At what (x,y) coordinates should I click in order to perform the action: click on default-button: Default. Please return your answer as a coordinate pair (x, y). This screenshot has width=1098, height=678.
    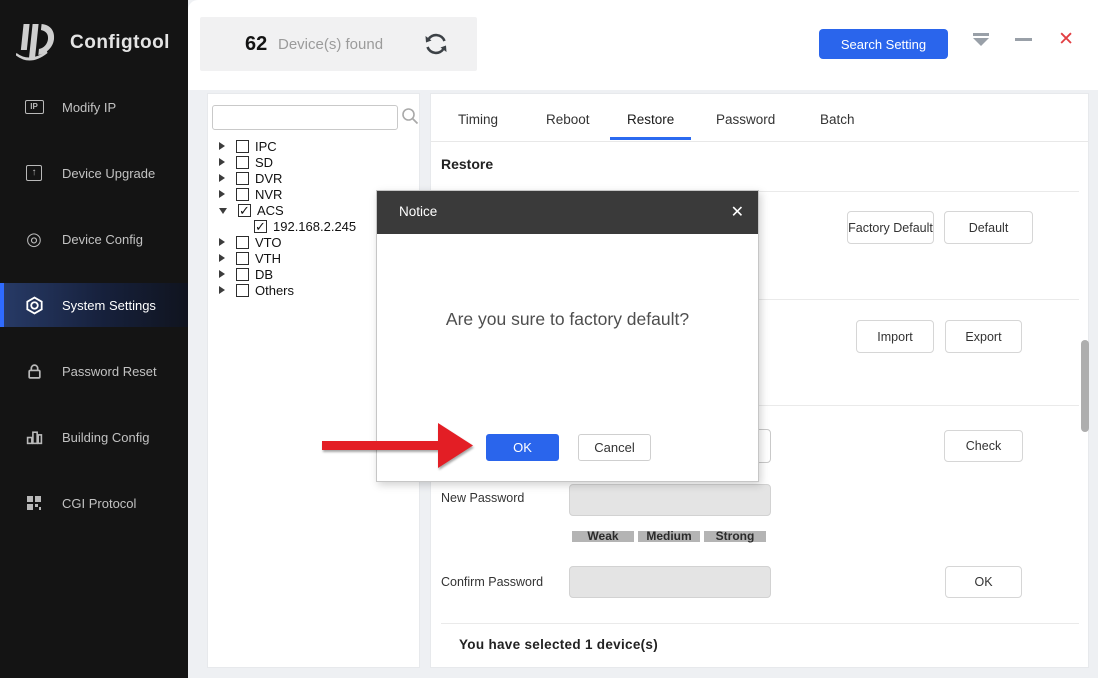
    Looking at the image, I should click on (988, 227).